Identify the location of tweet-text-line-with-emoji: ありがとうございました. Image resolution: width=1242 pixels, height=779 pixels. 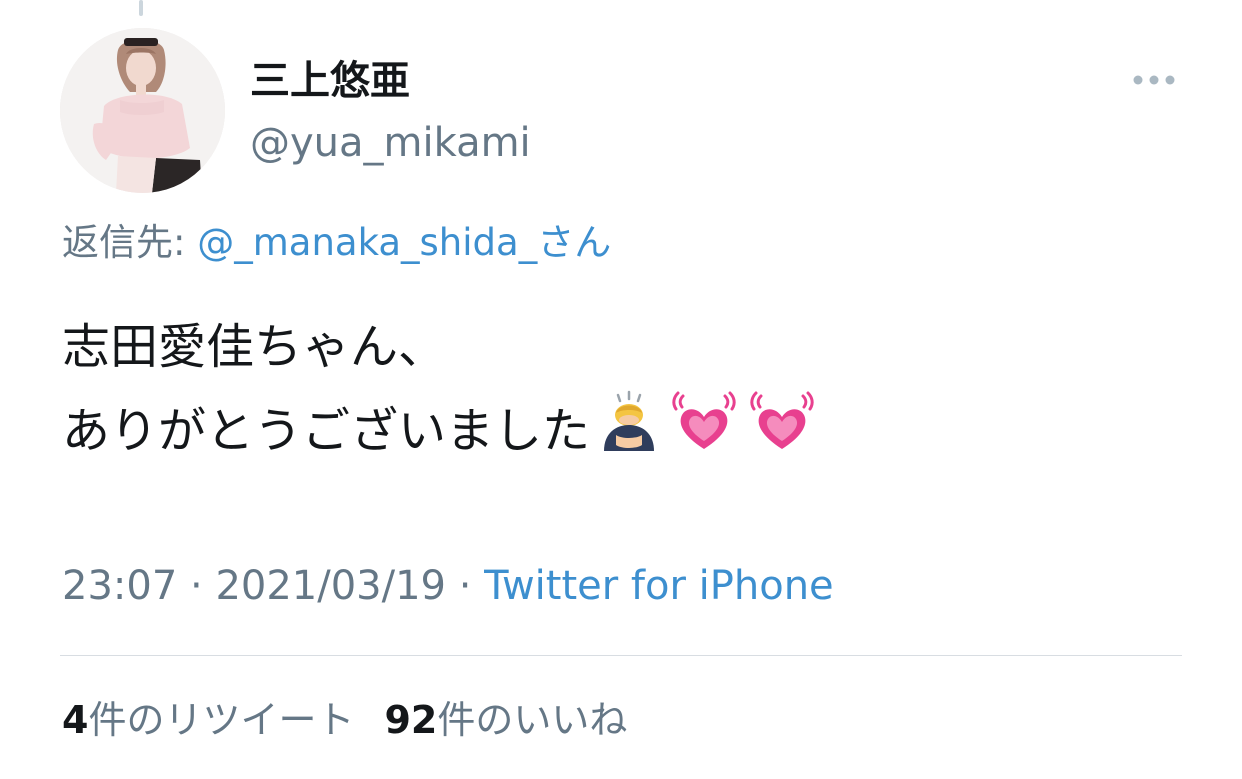
(440, 431).